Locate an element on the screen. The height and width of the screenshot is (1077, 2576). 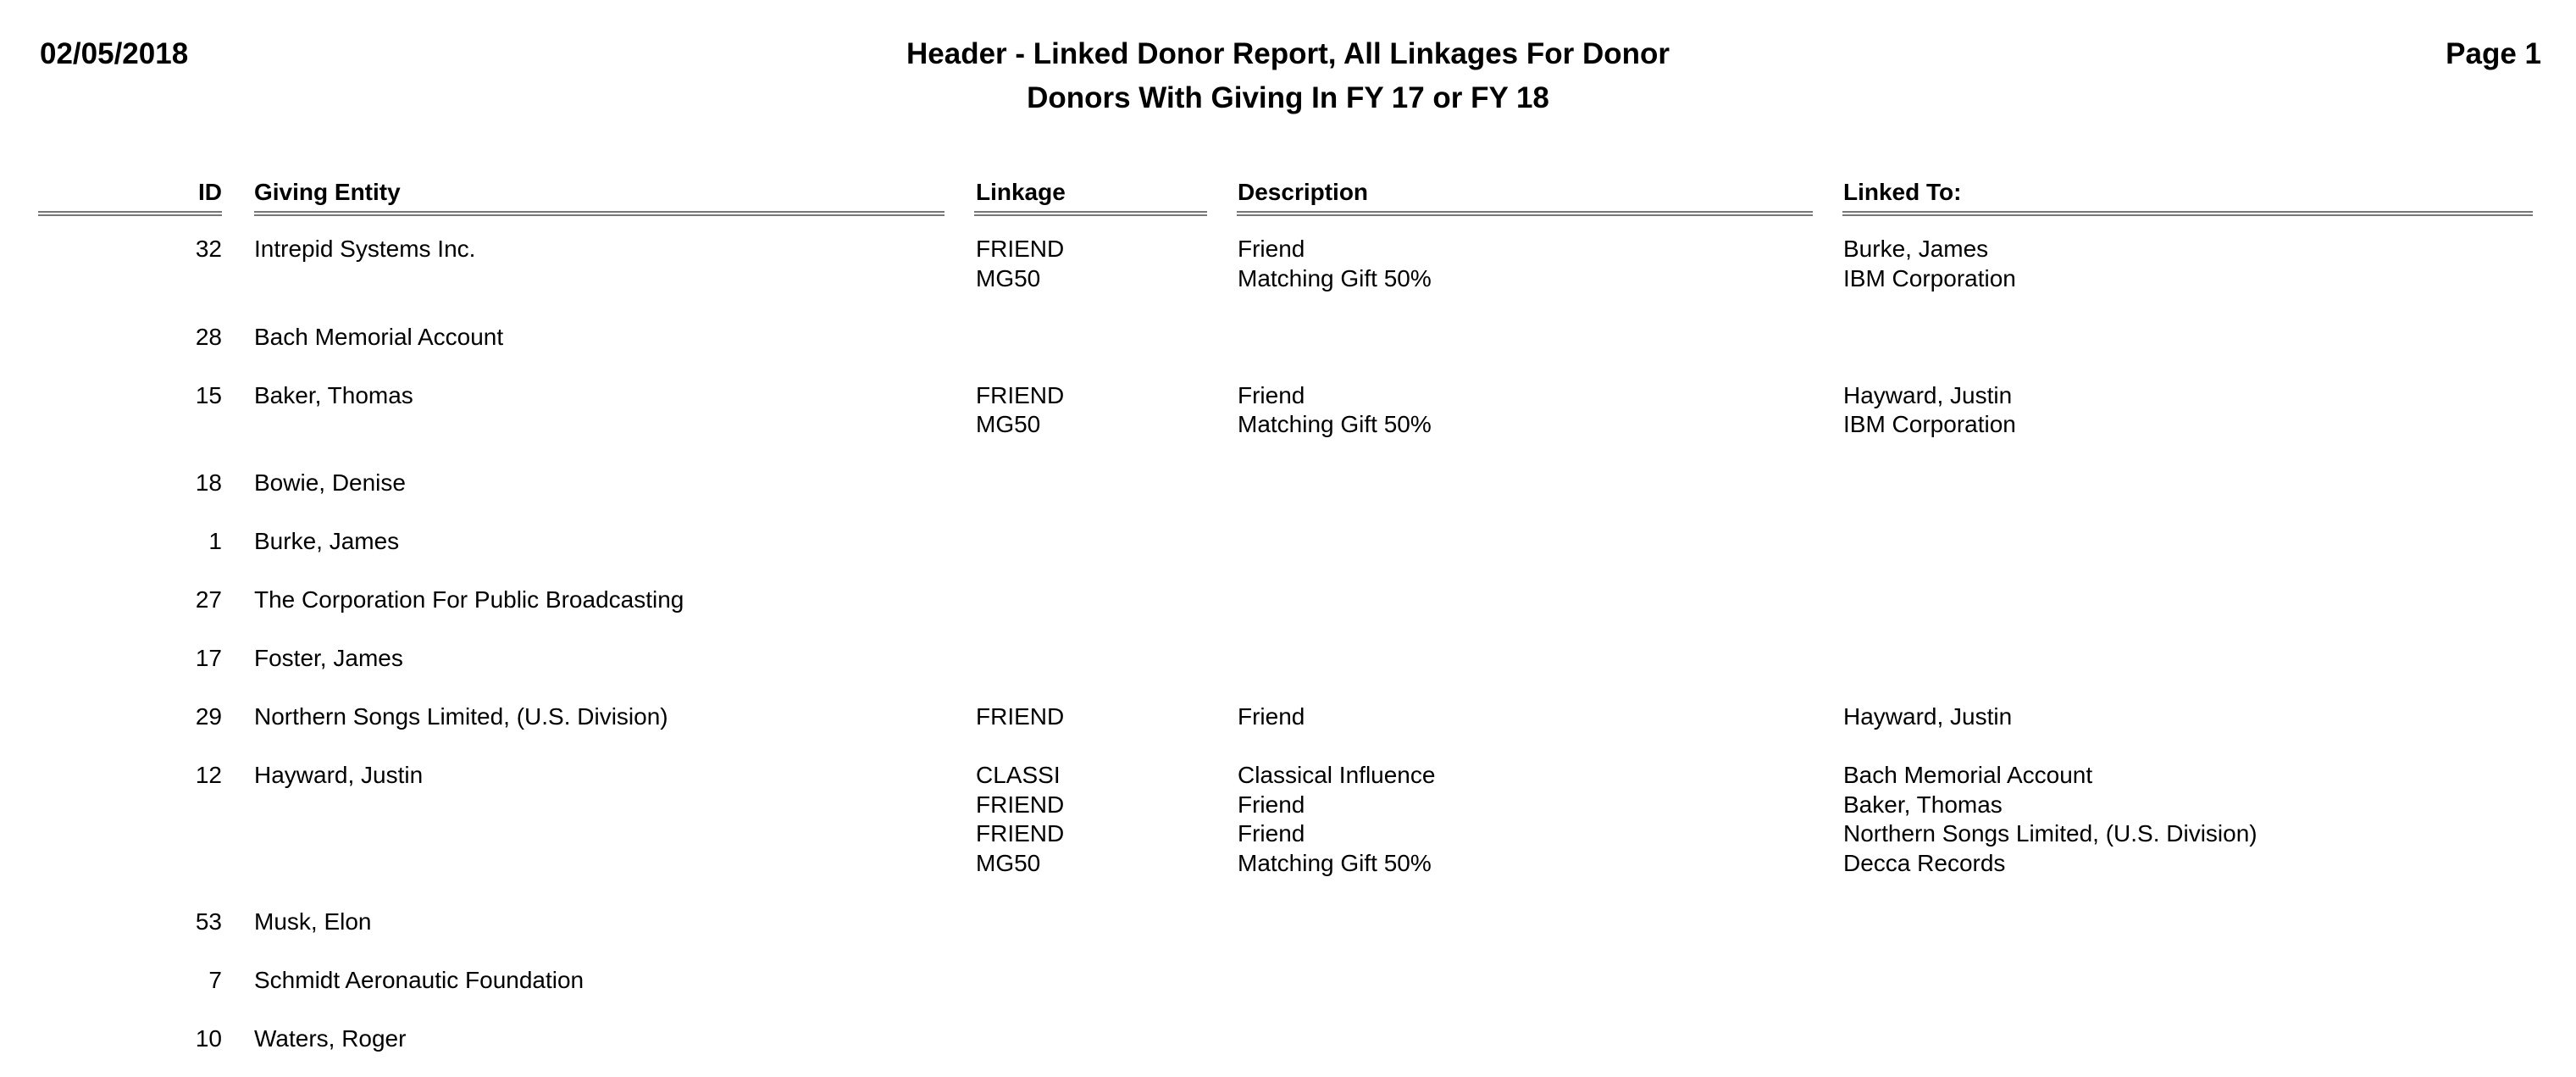
donor-id: 12 is located at coordinates (208, 775).